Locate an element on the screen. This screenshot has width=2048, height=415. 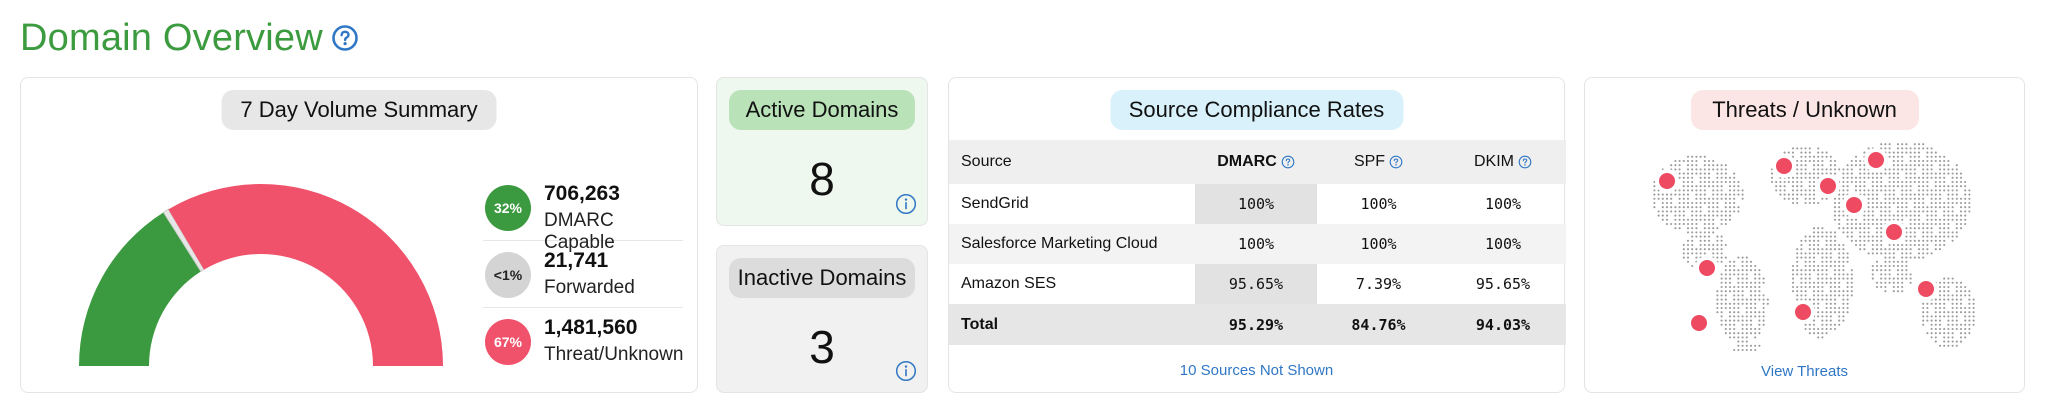
table-header-row: Source DMARC SPF DKIM is located at coordinates (1257, 162).